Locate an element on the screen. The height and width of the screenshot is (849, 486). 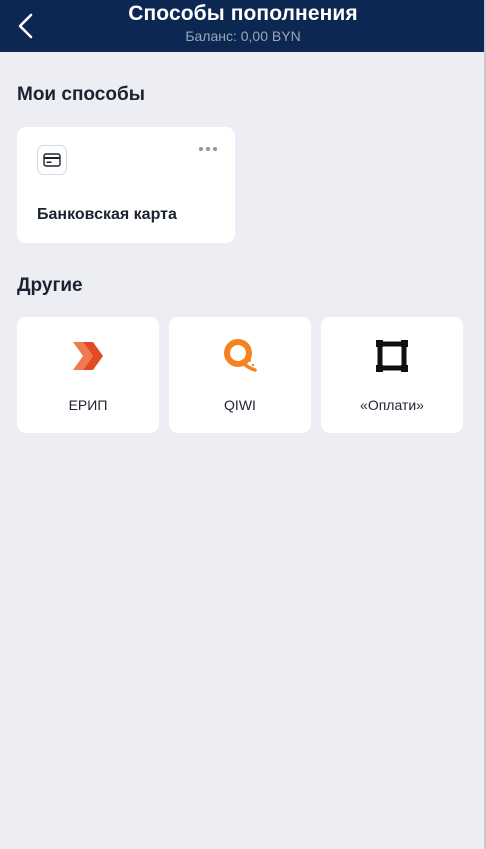
more-options-button is located at coordinates (208, 149).